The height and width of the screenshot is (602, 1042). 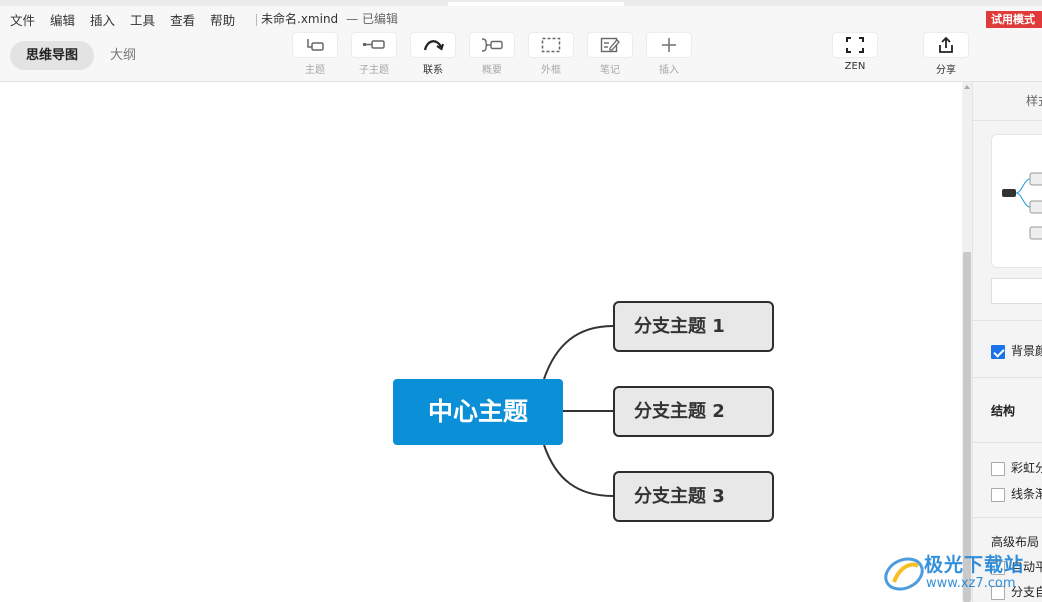 What do you see at coordinates (1022, 206) in the screenshot?
I see `structure-thumbnail-icon` at bounding box center [1022, 206].